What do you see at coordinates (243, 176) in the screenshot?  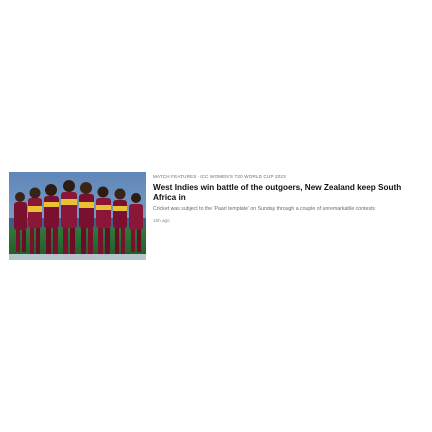 I see `category-link-womens-t20-world-cup: ICC WOMEN'S T20 WORLD CUP 2023` at bounding box center [243, 176].